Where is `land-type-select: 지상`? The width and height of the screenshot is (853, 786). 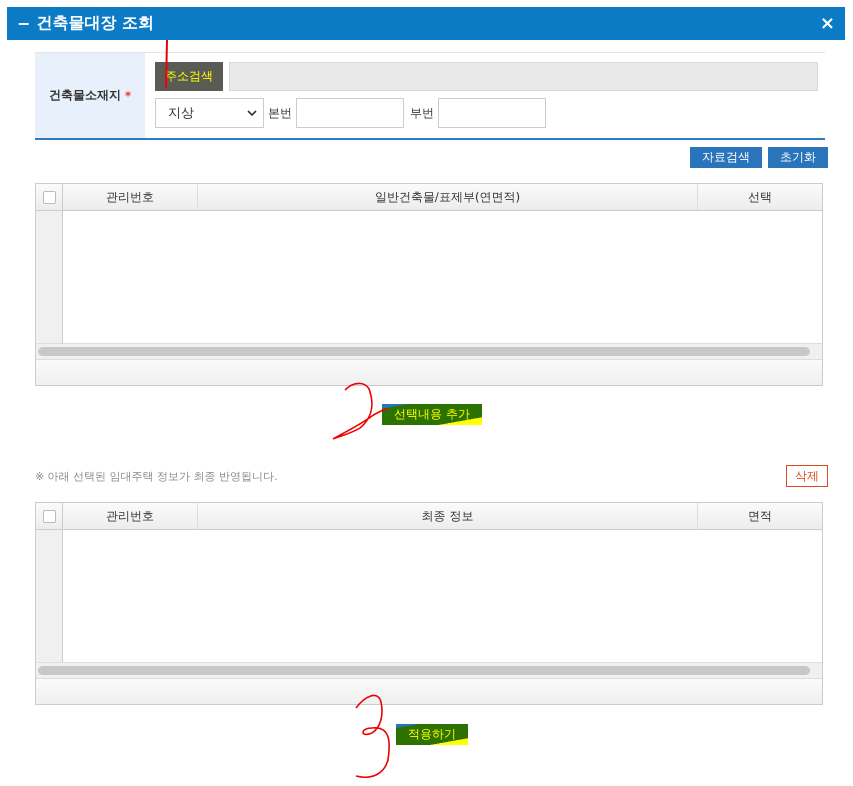 land-type-select: 지상 is located at coordinates (209, 113).